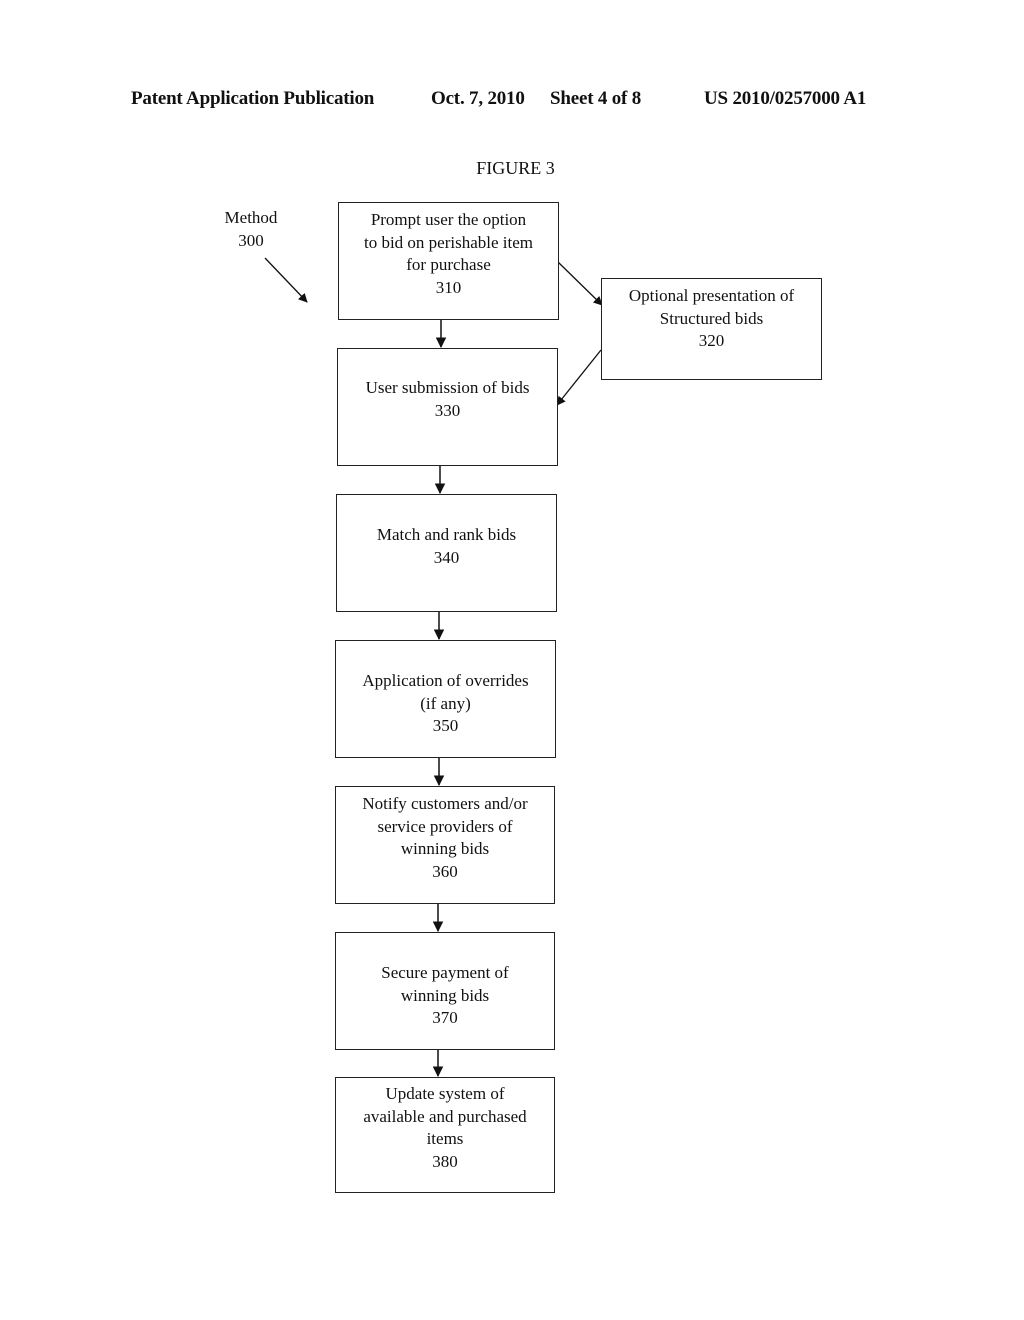 This screenshot has width=1024, height=1320. I want to click on step-350-number: 350, so click(445, 725).